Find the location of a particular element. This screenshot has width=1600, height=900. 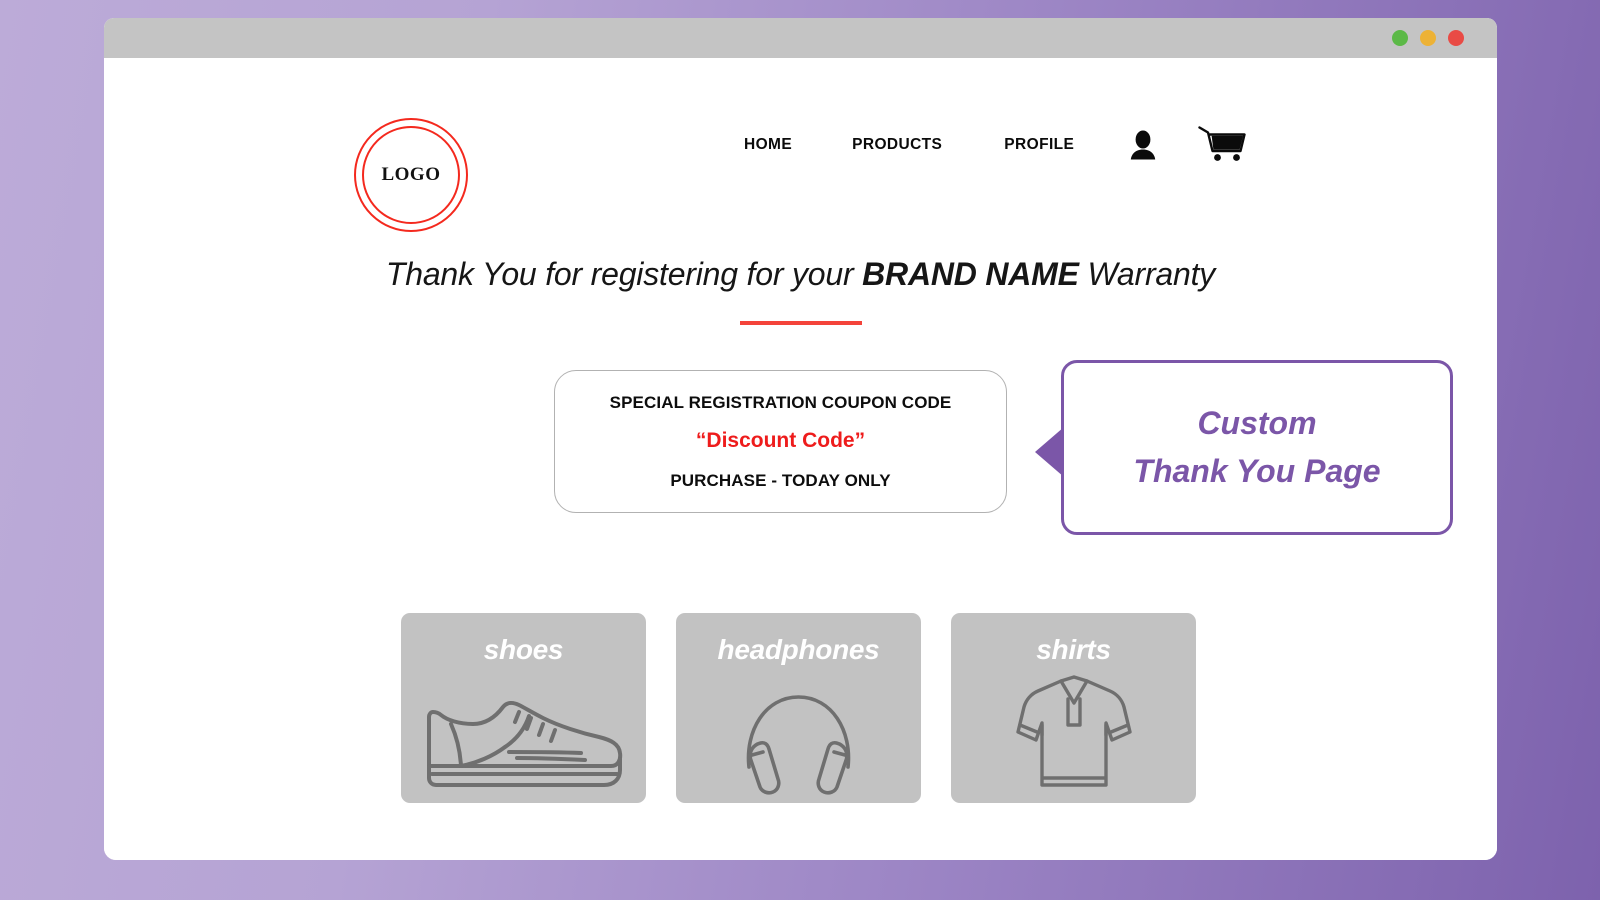

callout-line-1: Custom is located at coordinates (1257, 423).